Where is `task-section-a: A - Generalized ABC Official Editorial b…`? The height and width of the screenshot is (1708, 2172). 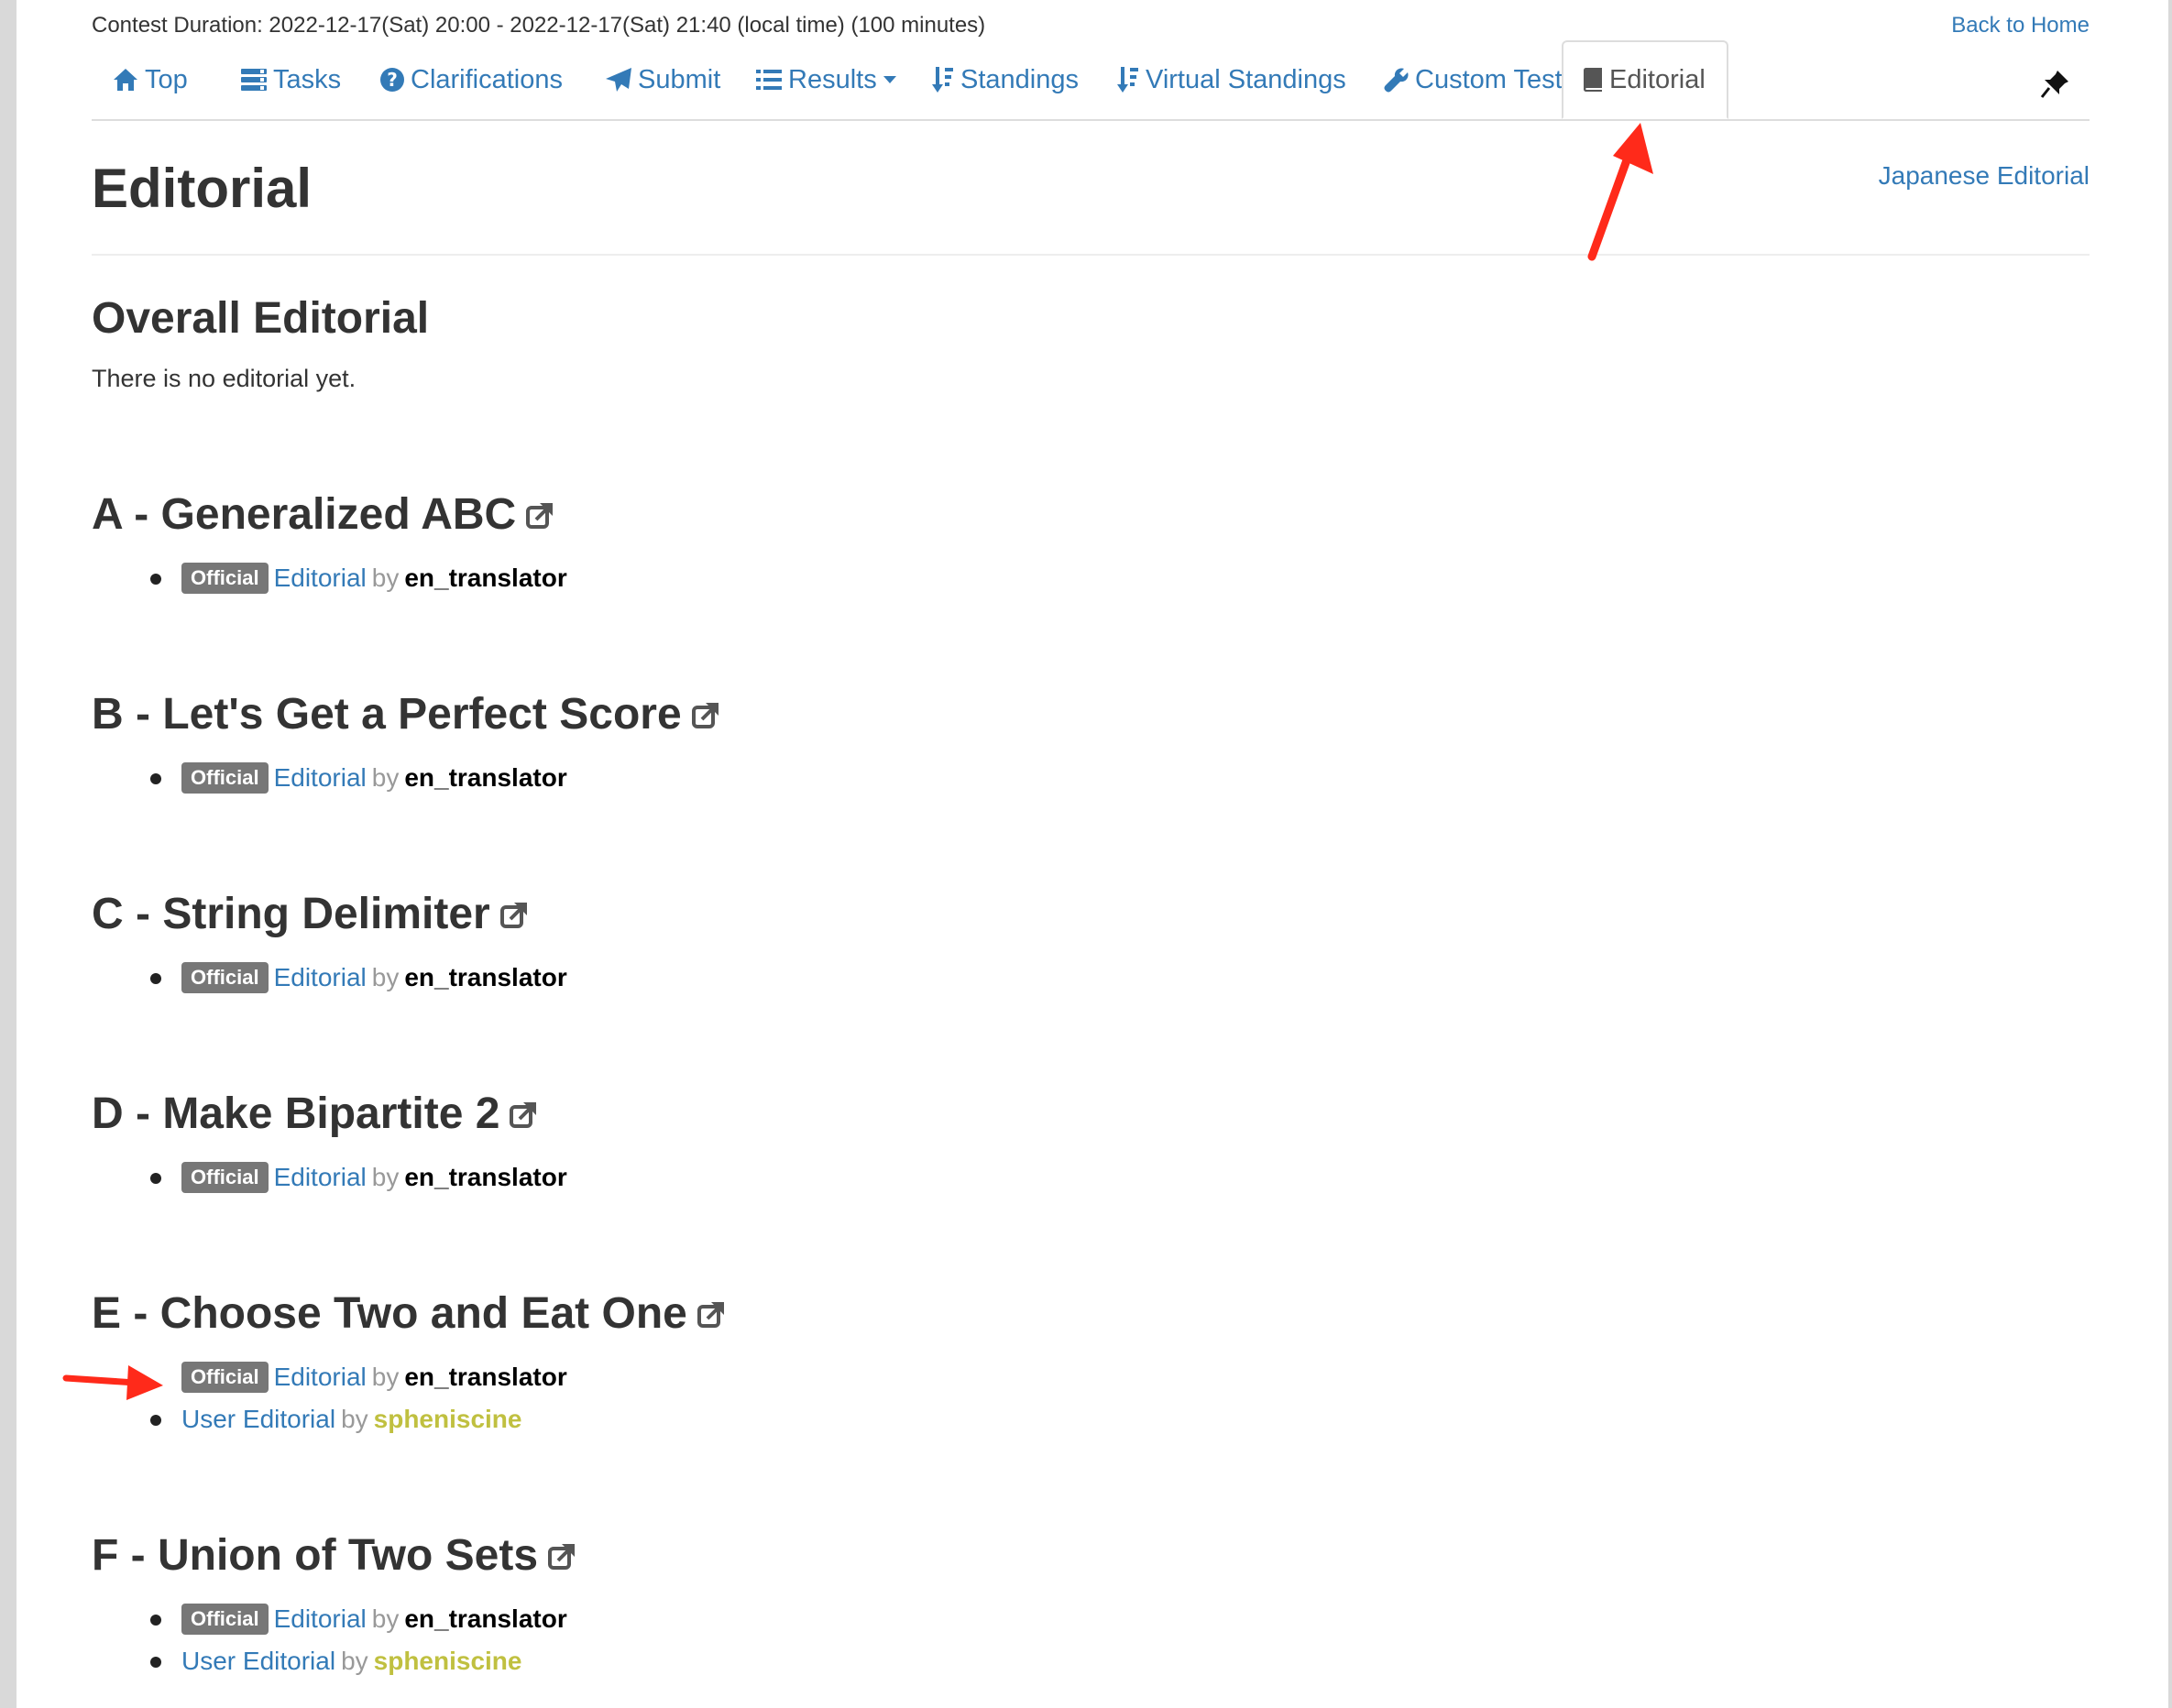 task-section-a: A - Generalized ABC Official Editorial b… is located at coordinates (641, 543).